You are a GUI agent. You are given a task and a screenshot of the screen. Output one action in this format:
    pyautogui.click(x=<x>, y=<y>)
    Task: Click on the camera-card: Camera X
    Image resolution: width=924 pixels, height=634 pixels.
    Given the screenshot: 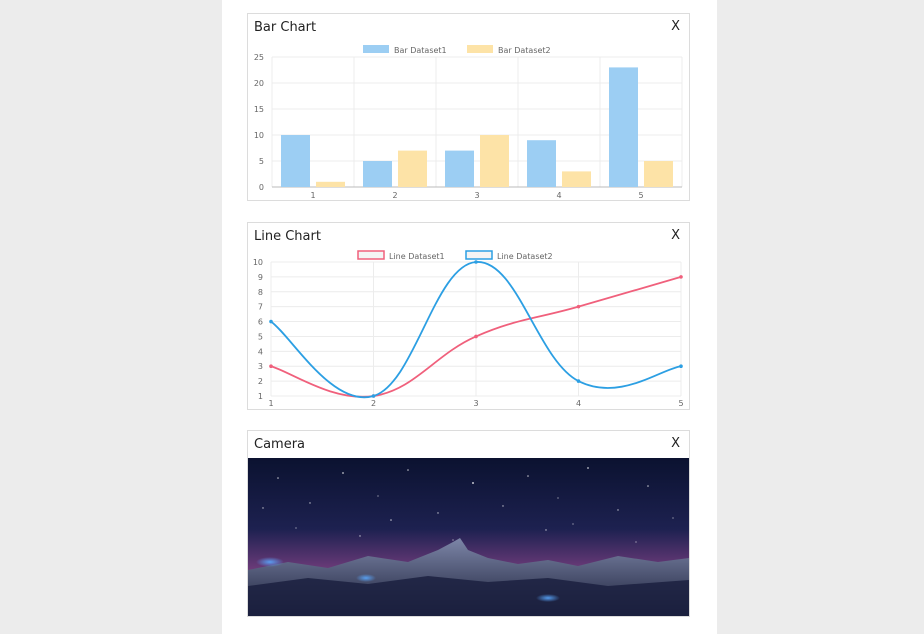 What is the action you would take?
    pyautogui.click(x=468, y=523)
    